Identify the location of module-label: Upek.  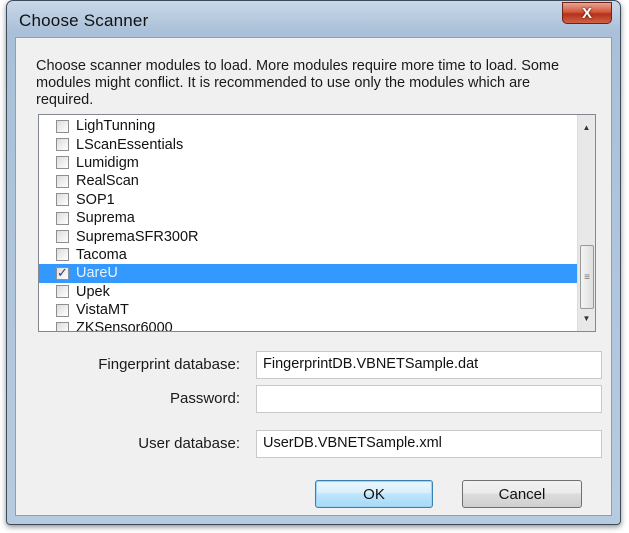
(93, 291).